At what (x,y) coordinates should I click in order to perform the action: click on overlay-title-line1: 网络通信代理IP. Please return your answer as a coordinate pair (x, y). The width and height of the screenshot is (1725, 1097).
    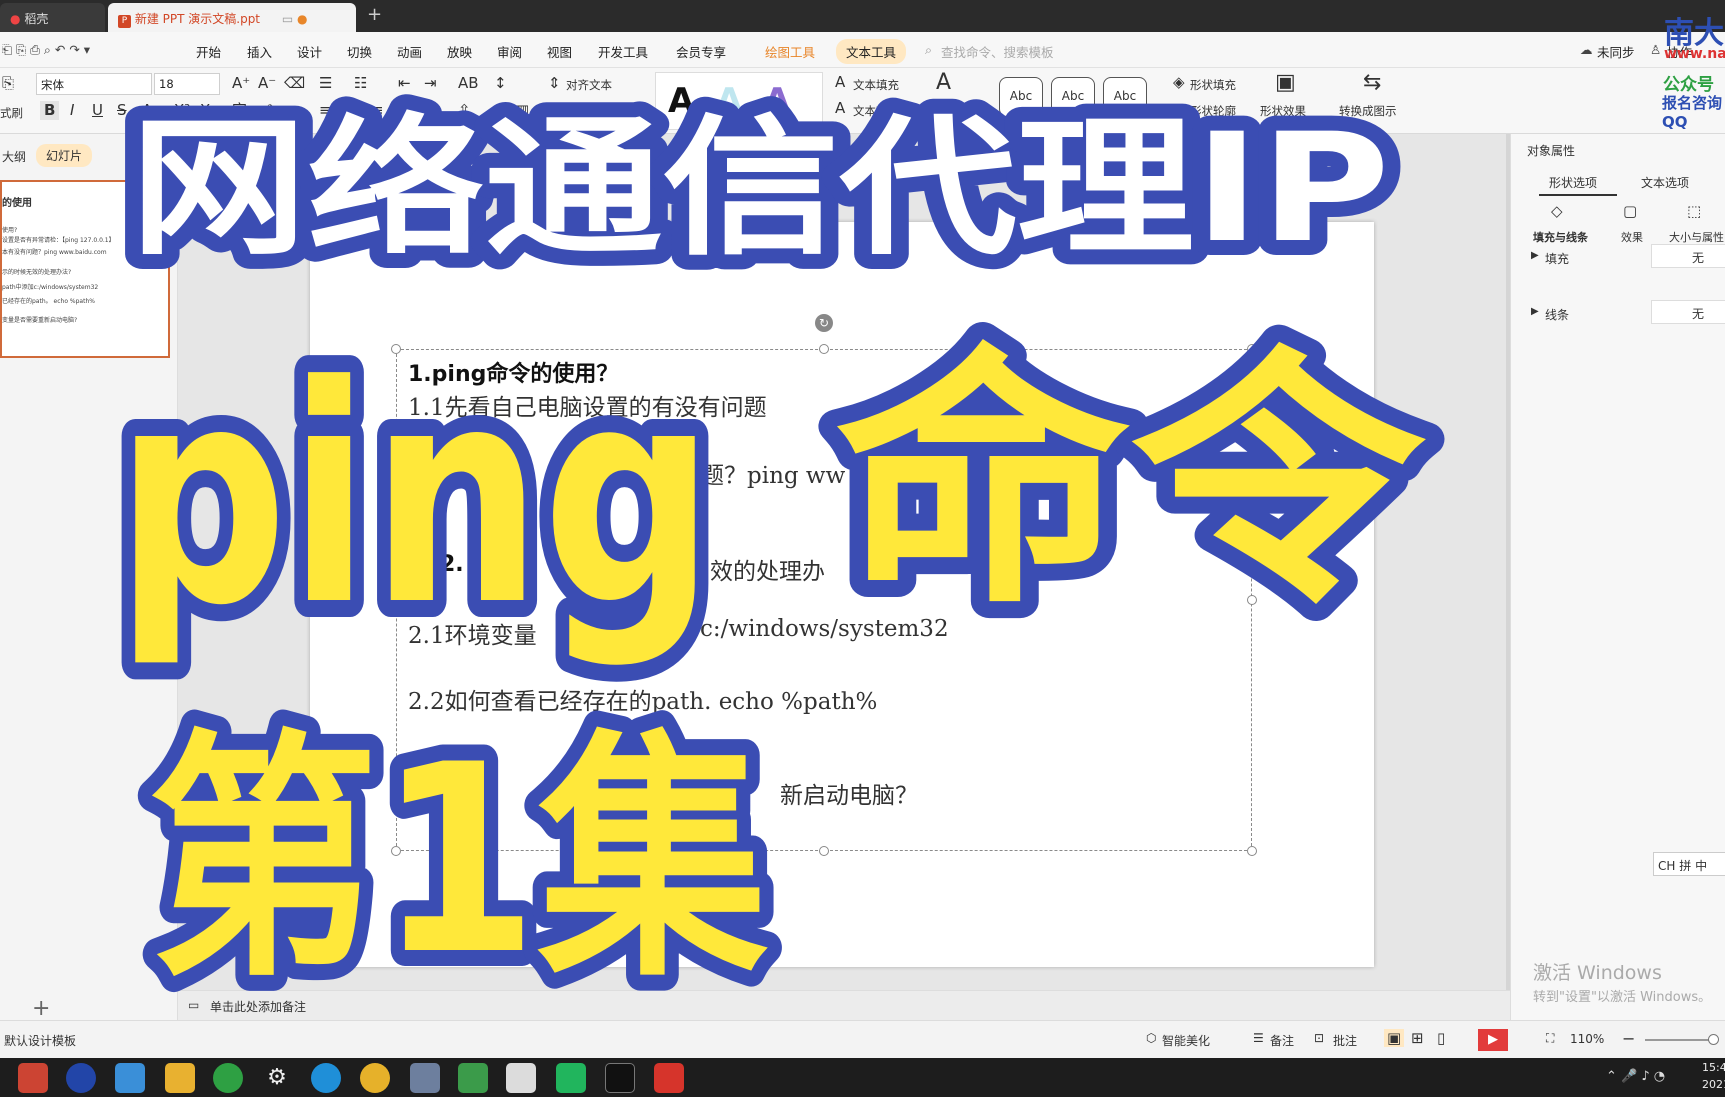
    Looking at the image, I should click on (760, 189).